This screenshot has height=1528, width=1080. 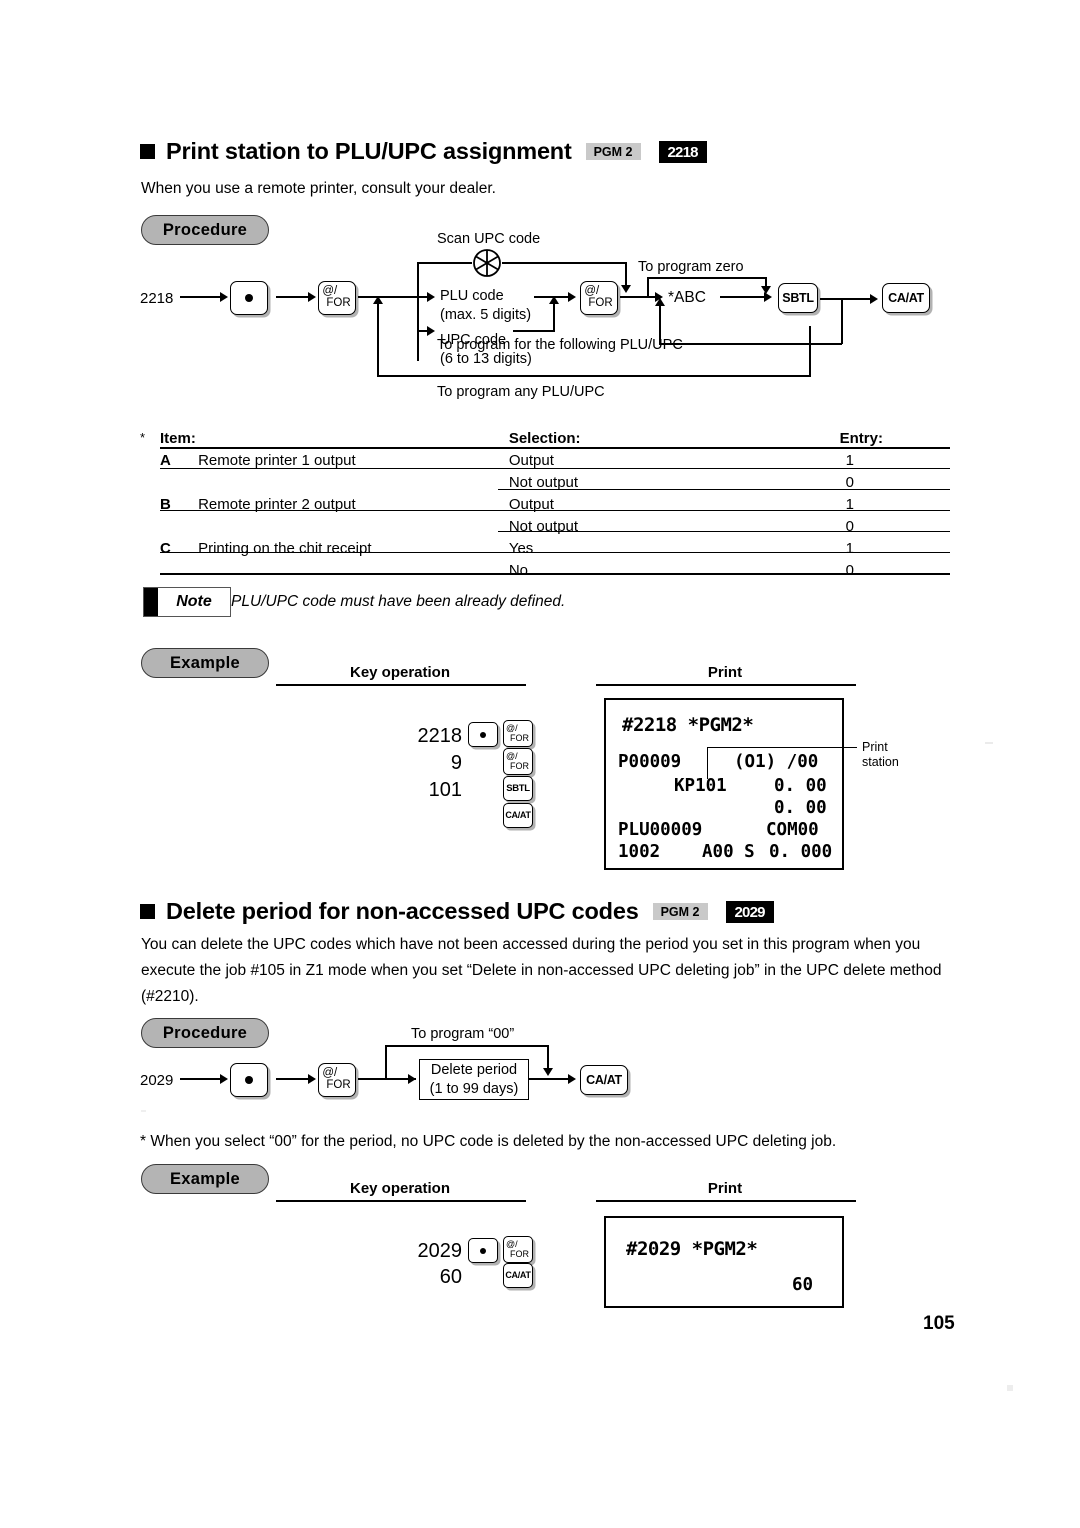 I want to click on flow2-arrow-c, so click(x=412, y=1079).